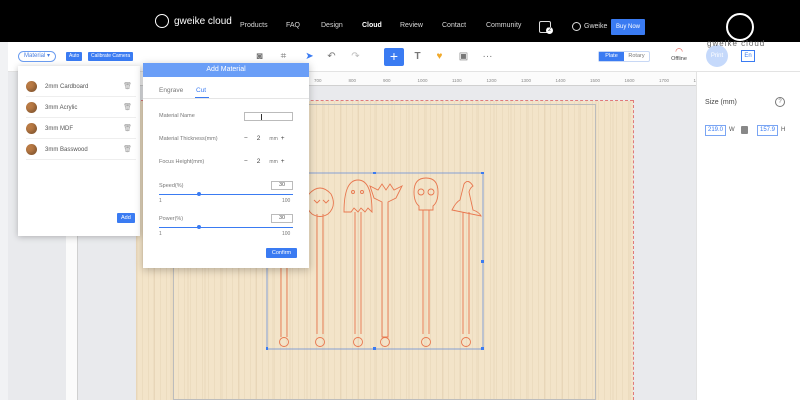  I want to click on undo-icon: ↶, so click(331, 56).